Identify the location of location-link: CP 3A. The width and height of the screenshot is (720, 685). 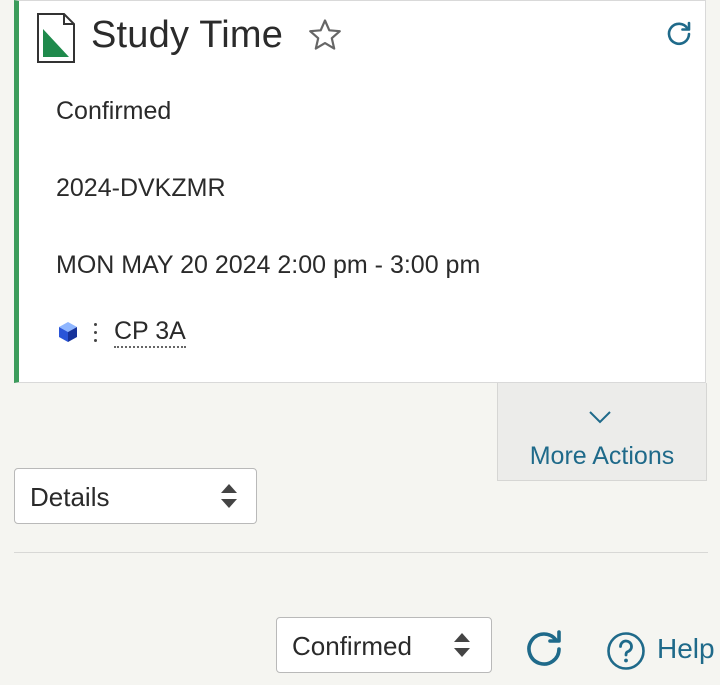
(150, 332).